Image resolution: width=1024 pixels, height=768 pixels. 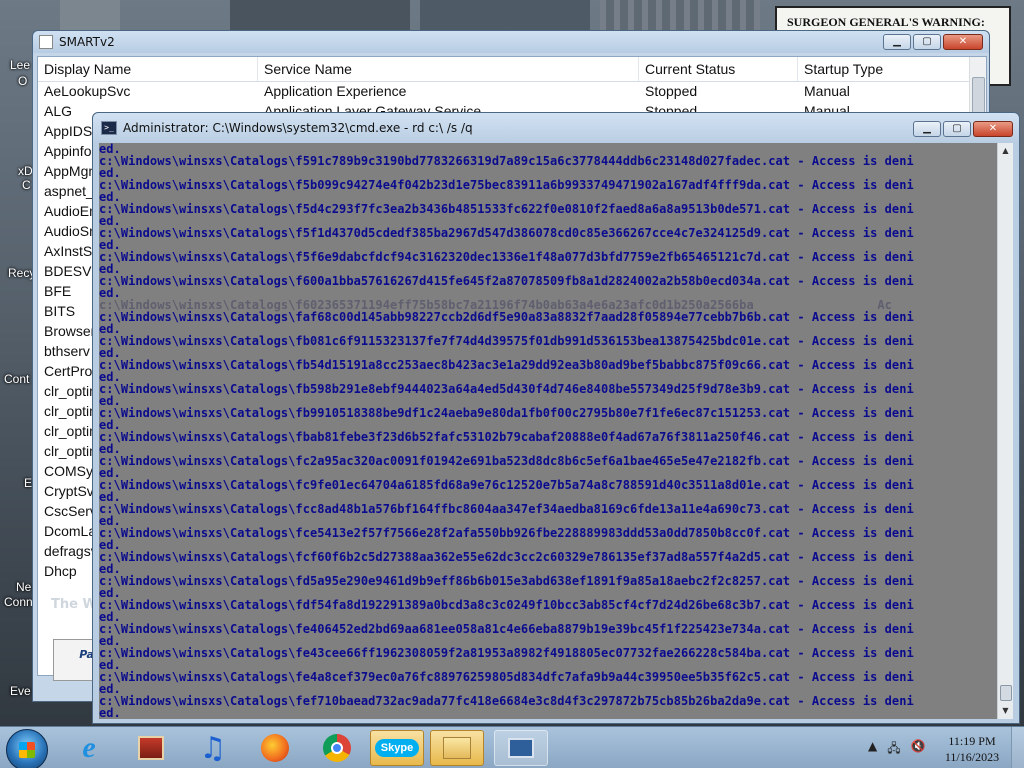 I want to click on scroll-down-arrow: ▼, so click(x=1005, y=711).